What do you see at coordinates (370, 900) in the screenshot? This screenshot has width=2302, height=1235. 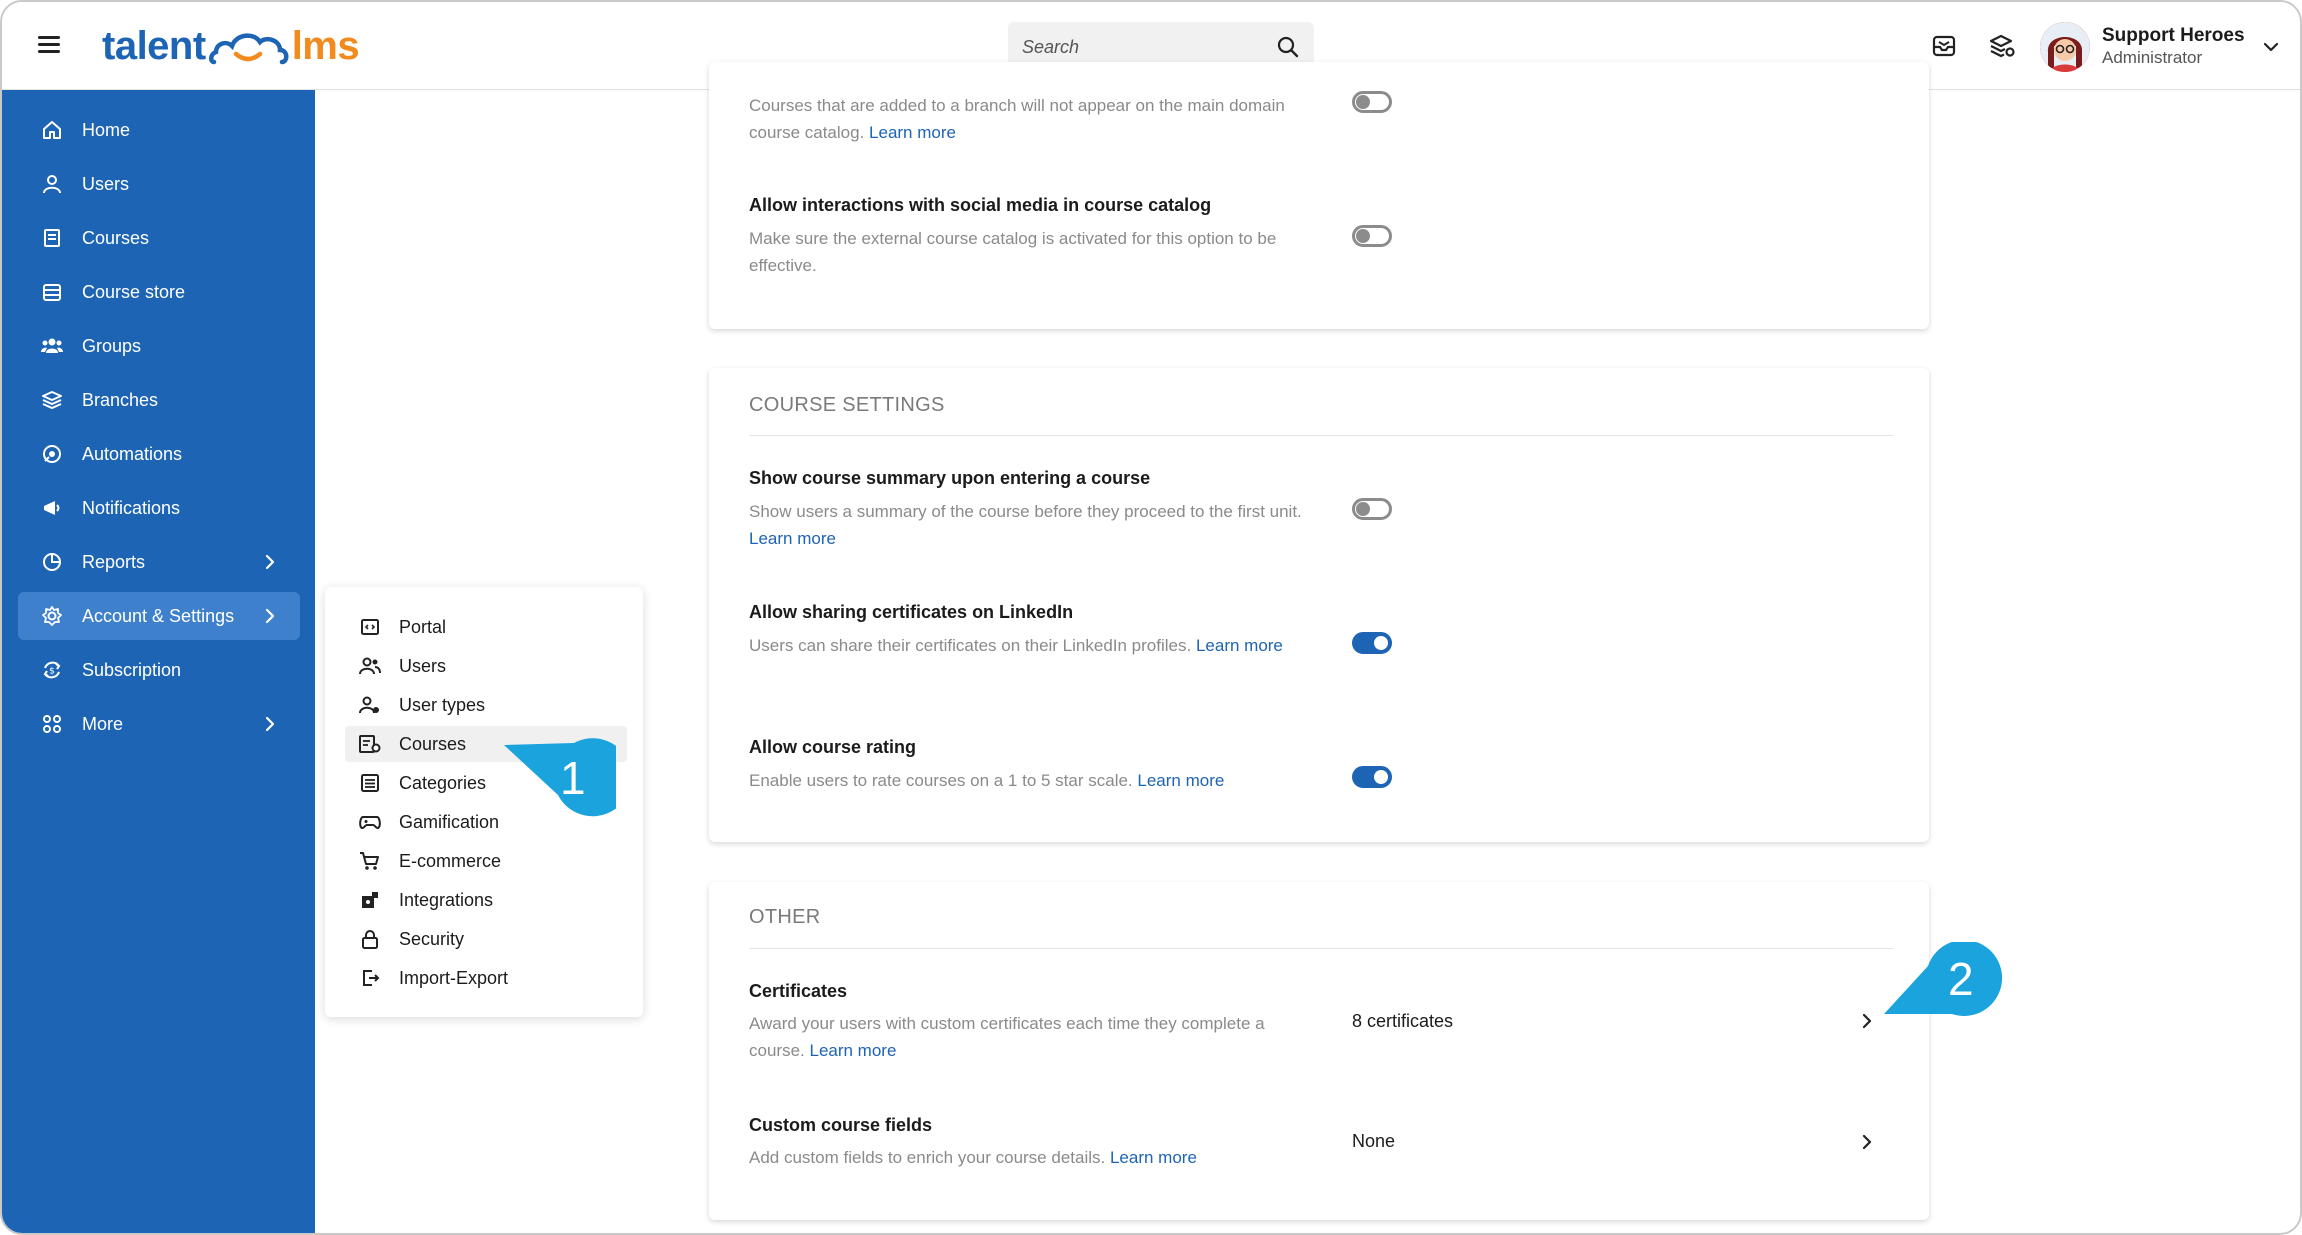 I see `puzzle-icon` at bounding box center [370, 900].